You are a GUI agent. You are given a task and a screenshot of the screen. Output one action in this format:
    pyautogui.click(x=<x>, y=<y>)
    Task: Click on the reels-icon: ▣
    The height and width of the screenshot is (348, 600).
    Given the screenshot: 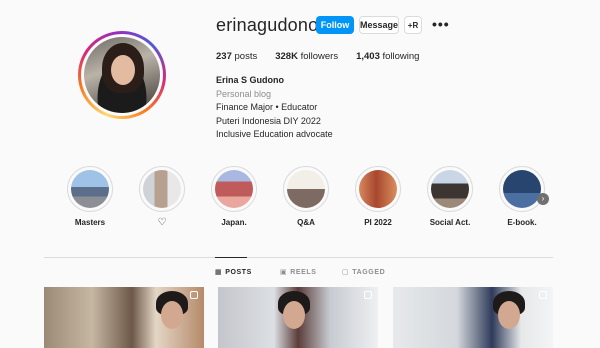 What is the action you would take?
    pyautogui.click(x=284, y=272)
    